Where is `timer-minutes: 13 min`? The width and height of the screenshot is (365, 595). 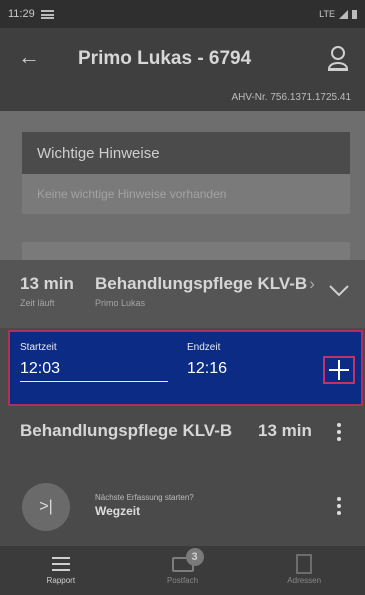 timer-minutes: 13 min is located at coordinates (47, 283).